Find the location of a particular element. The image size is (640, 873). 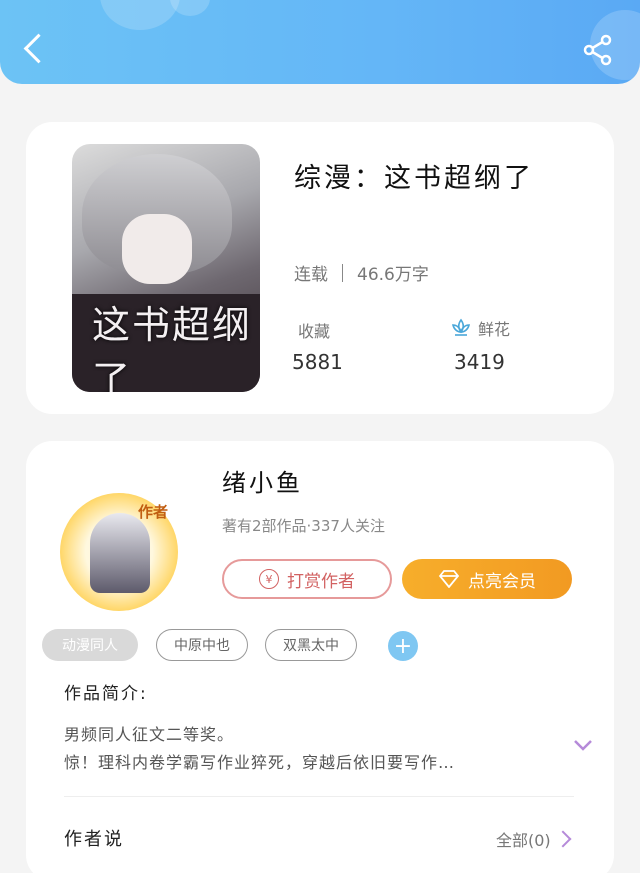

flower-label-text: 鲜花 is located at coordinates (494, 329).